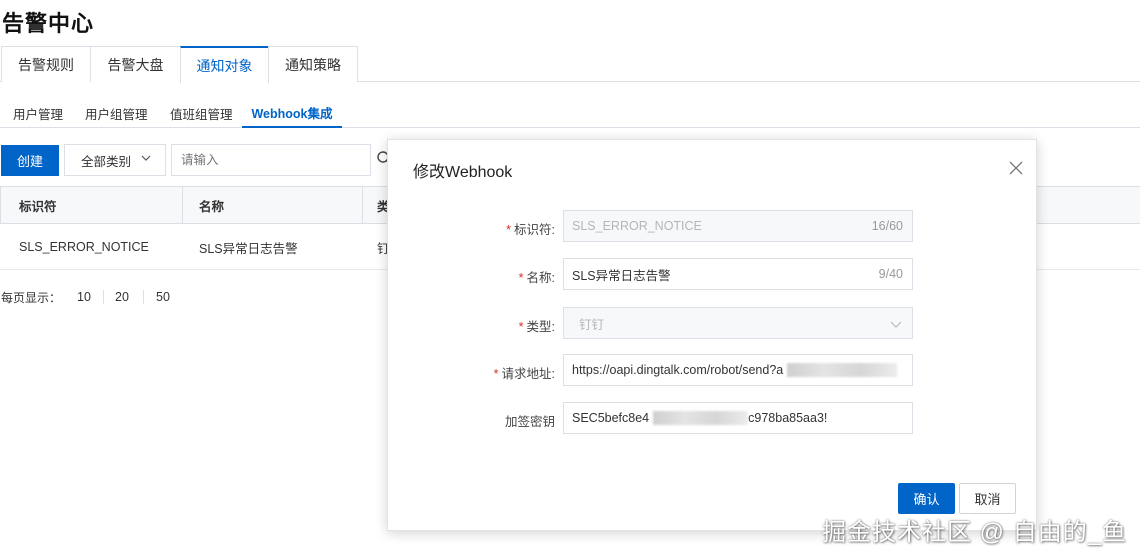 The image size is (1140, 560). What do you see at coordinates (738, 226) in the screenshot?
I see `identifier-field: SLS_ERROR_NOTICE 16/60` at bounding box center [738, 226].